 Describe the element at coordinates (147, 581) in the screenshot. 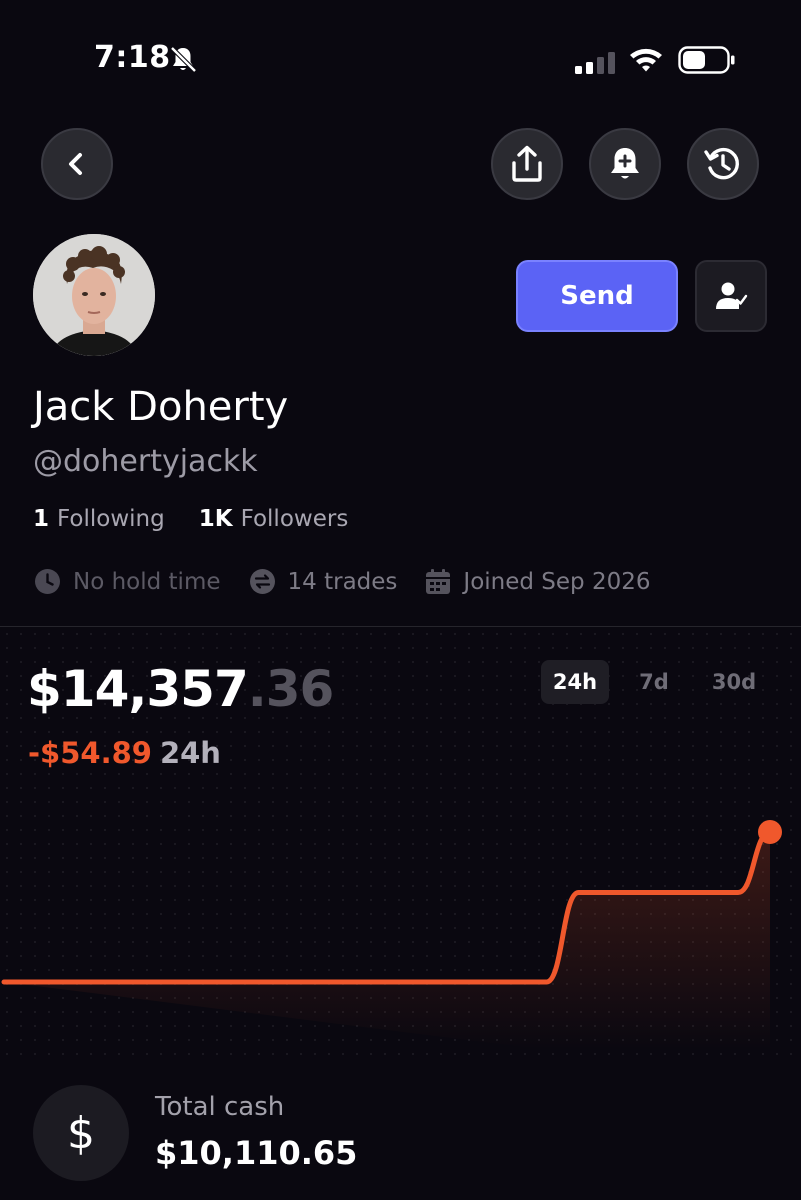

I see `hold-time-text: No hold time` at that location.